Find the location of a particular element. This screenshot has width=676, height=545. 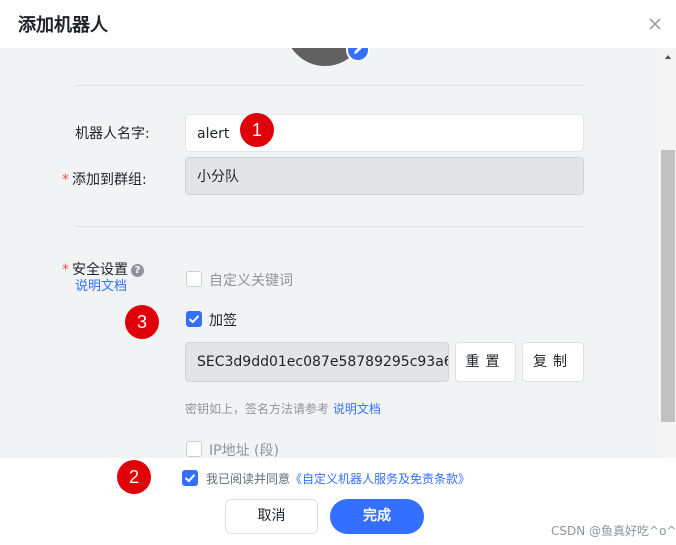

dialog-title: 添加机器人 is located at coordinates (63, 25).